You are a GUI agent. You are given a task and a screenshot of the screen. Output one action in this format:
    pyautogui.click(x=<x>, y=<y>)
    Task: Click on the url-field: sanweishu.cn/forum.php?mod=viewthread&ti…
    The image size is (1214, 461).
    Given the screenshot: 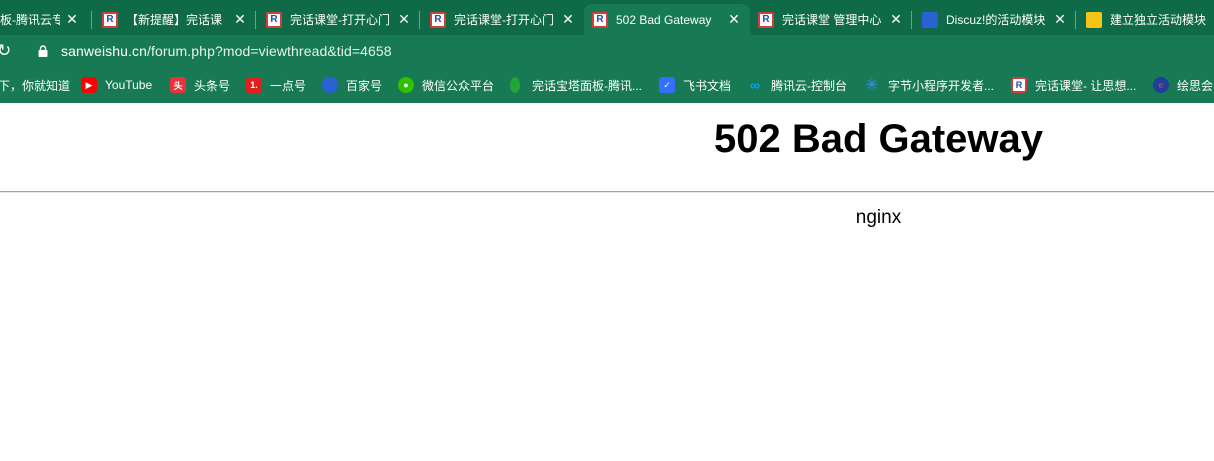 What is the action you would take?
    pyautogui.click(x=226, y=51)
    